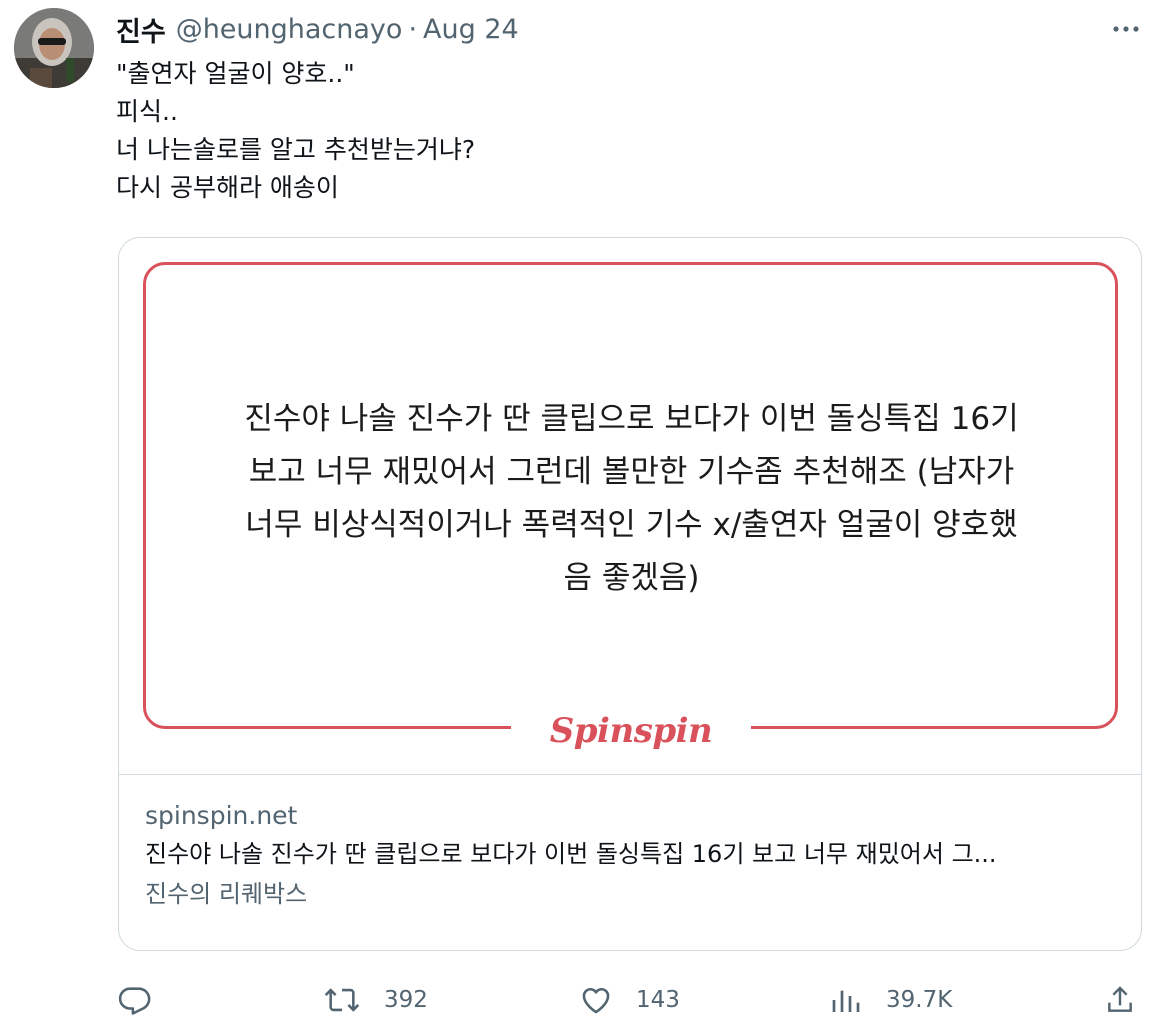 This screenshot has width=1174, height=1026. I want to click on tweet-text-line: 피식.., so click(147, 111).